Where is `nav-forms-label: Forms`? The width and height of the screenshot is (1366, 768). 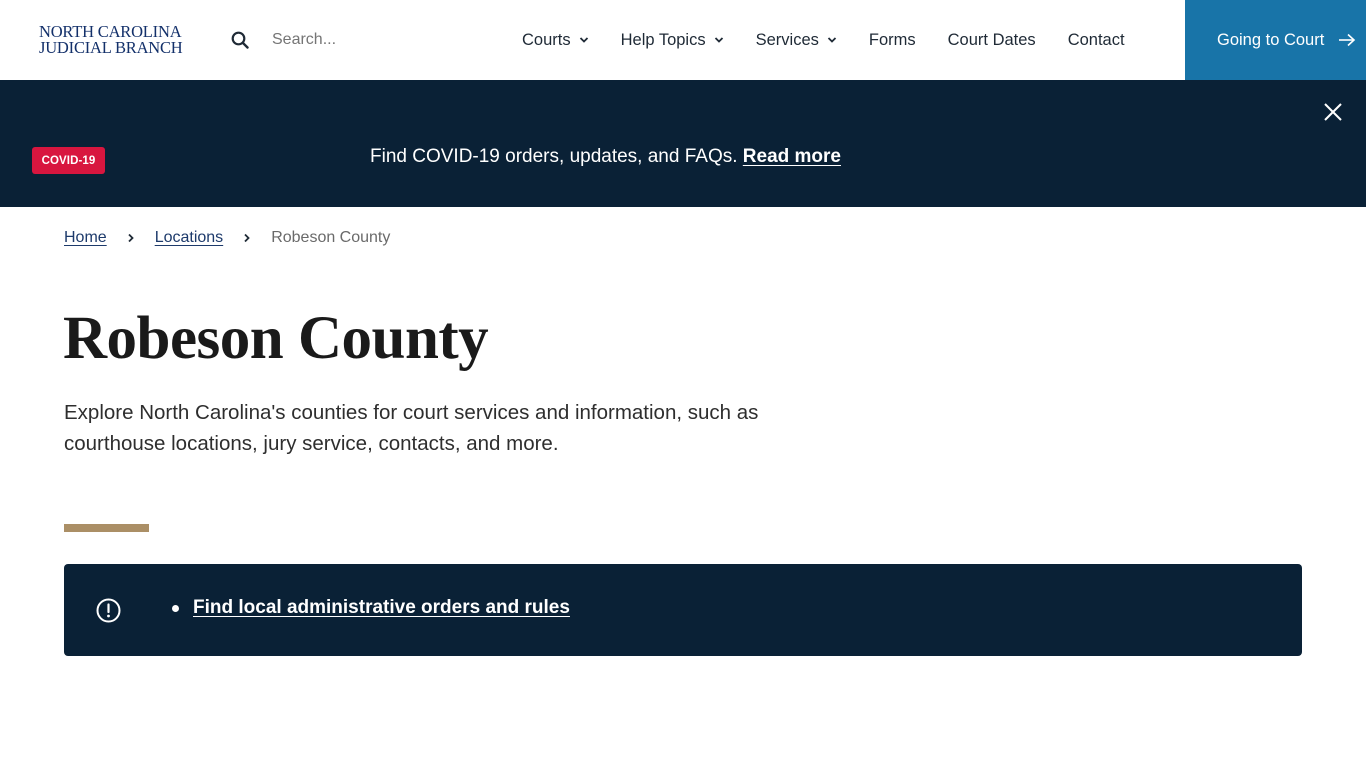
nav-forms-label: Forms is located at coordinates (892, 39).